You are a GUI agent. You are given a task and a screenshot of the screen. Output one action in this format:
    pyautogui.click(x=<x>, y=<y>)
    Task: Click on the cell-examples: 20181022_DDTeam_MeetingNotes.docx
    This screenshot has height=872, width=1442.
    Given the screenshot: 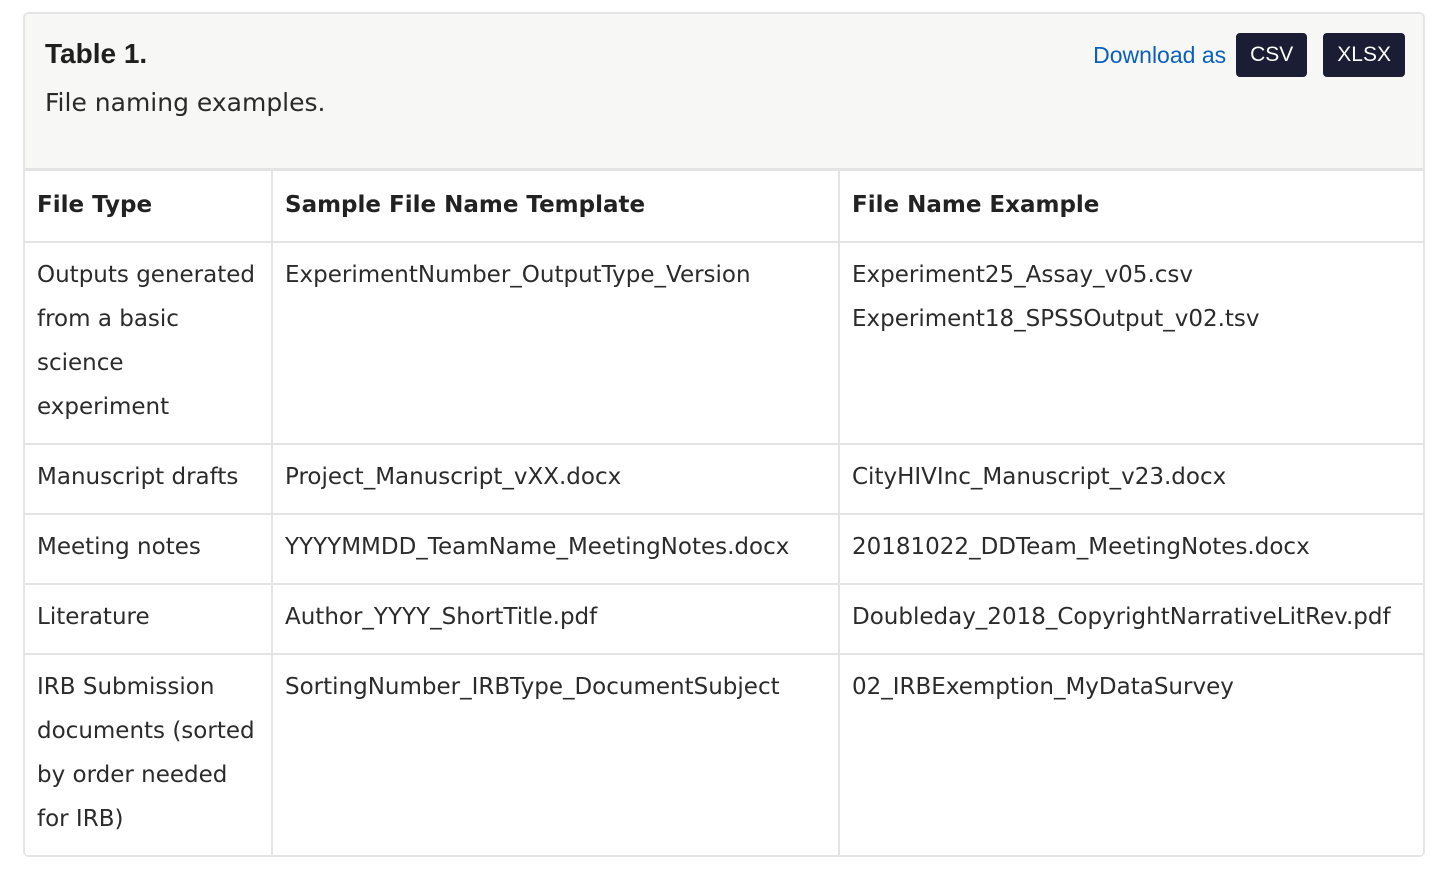 What is the action you would take?
    pyautogui.click(x=1130, y=549)
    